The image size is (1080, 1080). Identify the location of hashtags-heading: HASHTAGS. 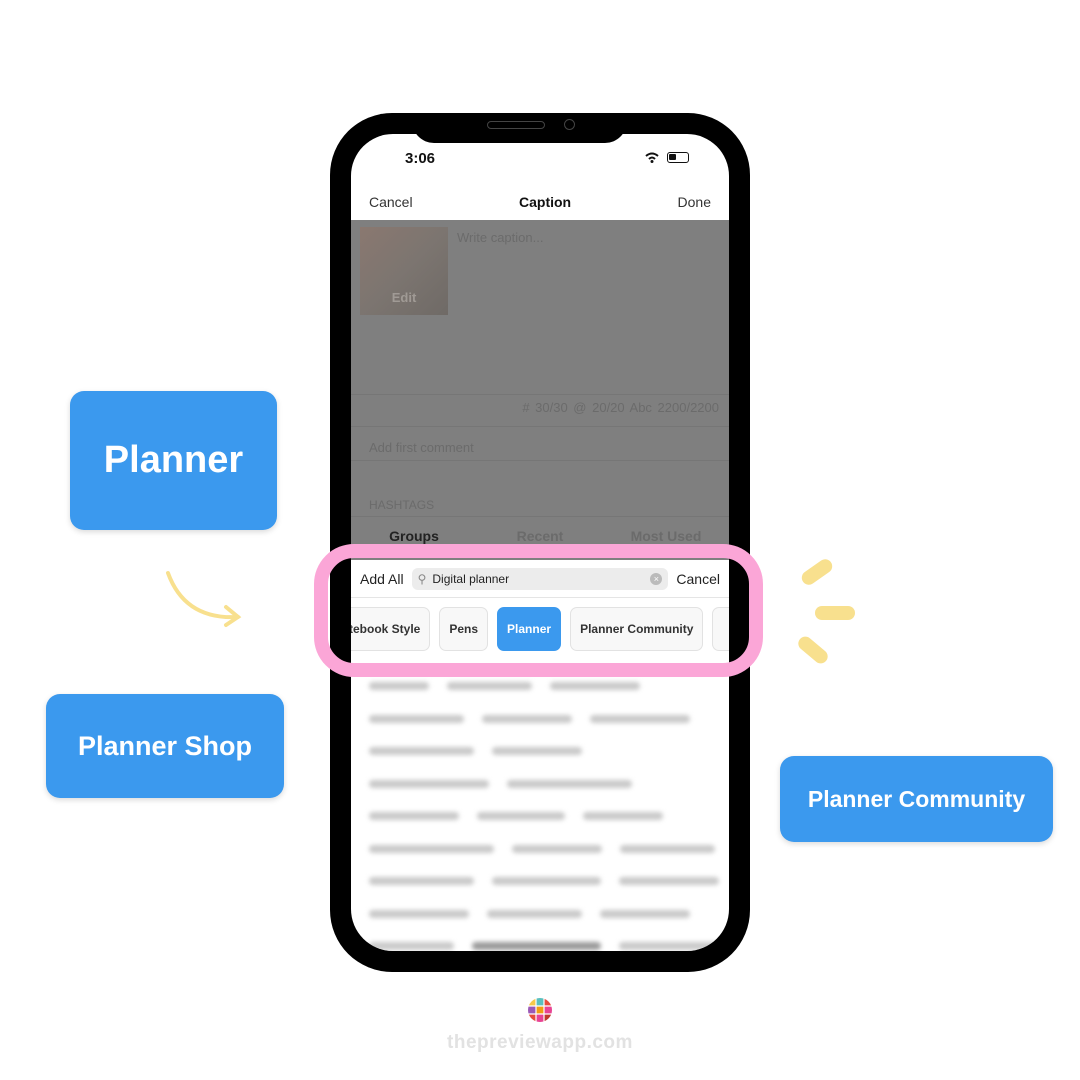
(402, 505).